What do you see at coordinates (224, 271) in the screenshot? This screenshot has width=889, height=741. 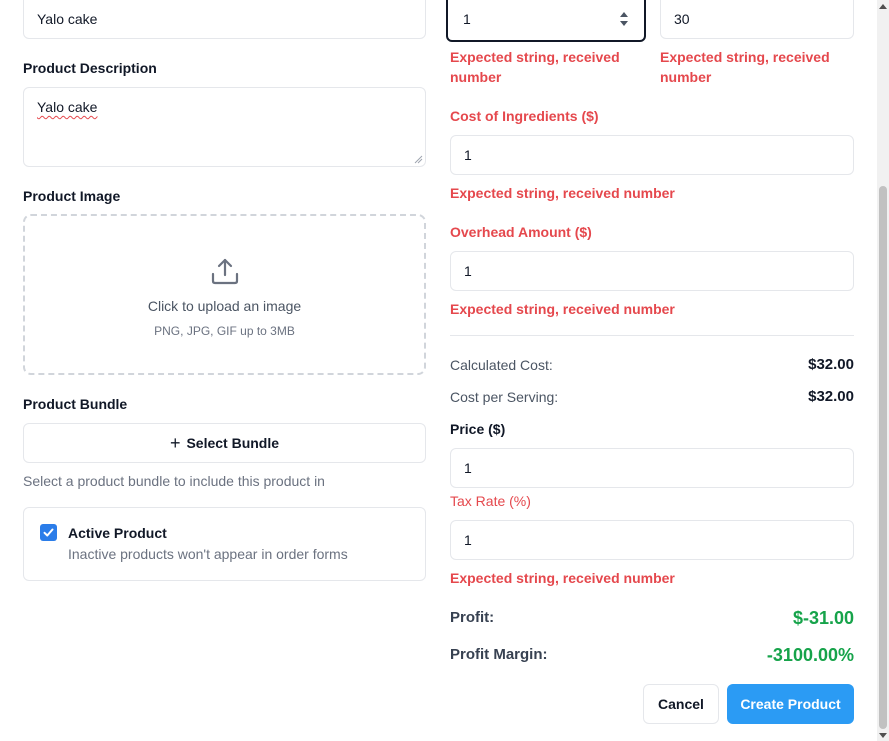 I see `upload-icon` at bounding box center [224, 271].